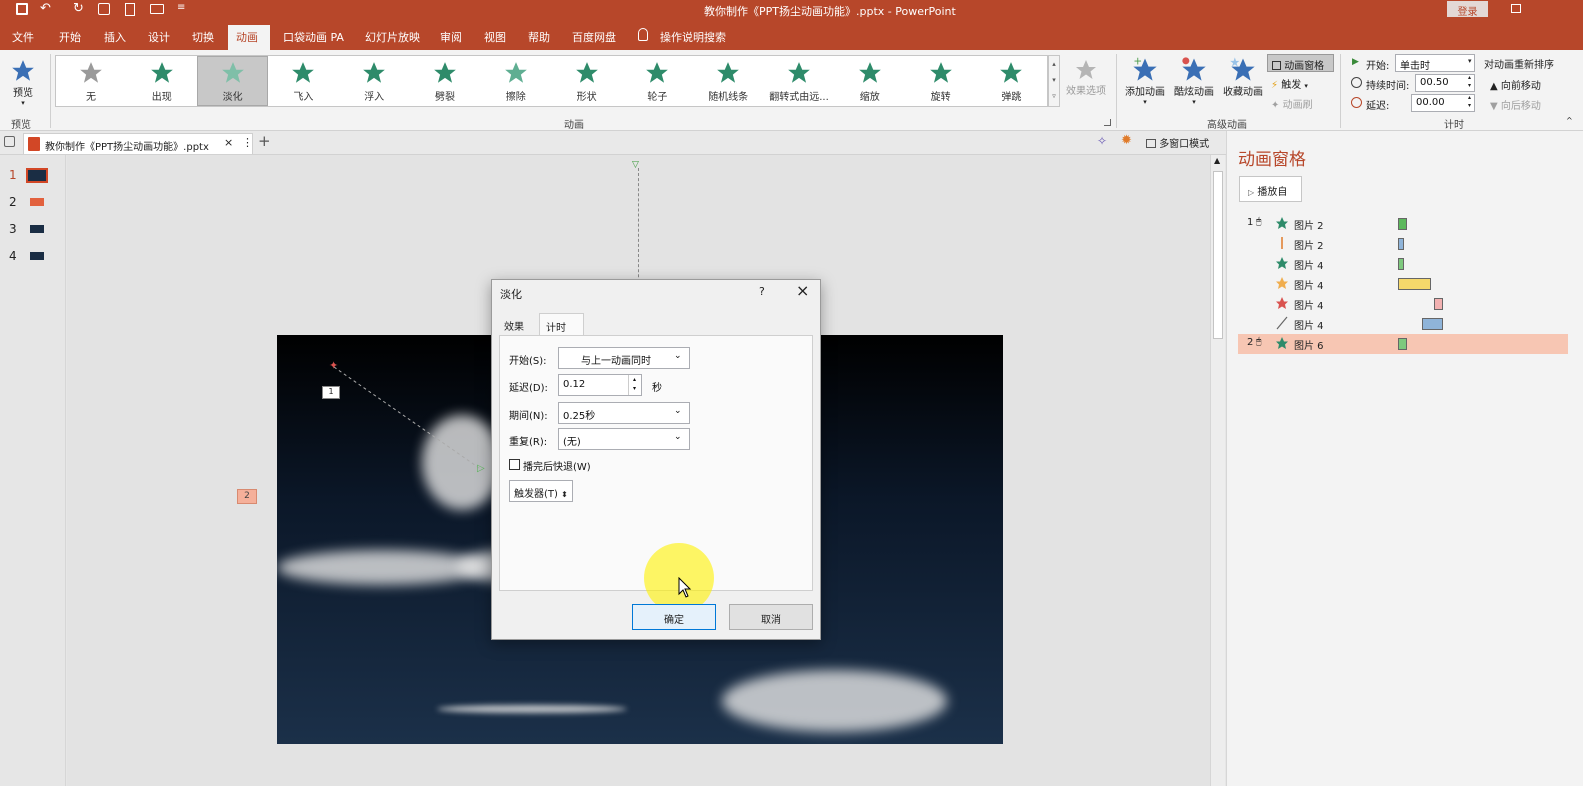  What do you see at coordinates (870, 81) in the screenshot?
I see `effect-zoom: 缩放` at bounding box center [870, 81].